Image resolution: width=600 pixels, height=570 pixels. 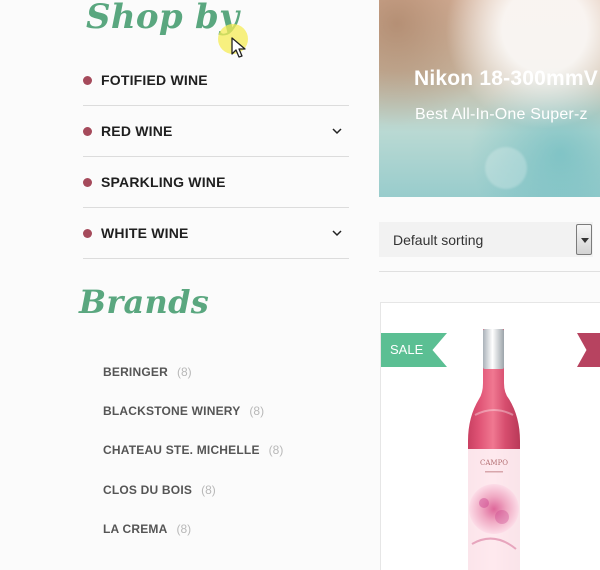 What do you see at coordinates (154, 80) in the screenshot?
I see `category-label: FOTIFIED WINE` at bounding box center [154, 80].